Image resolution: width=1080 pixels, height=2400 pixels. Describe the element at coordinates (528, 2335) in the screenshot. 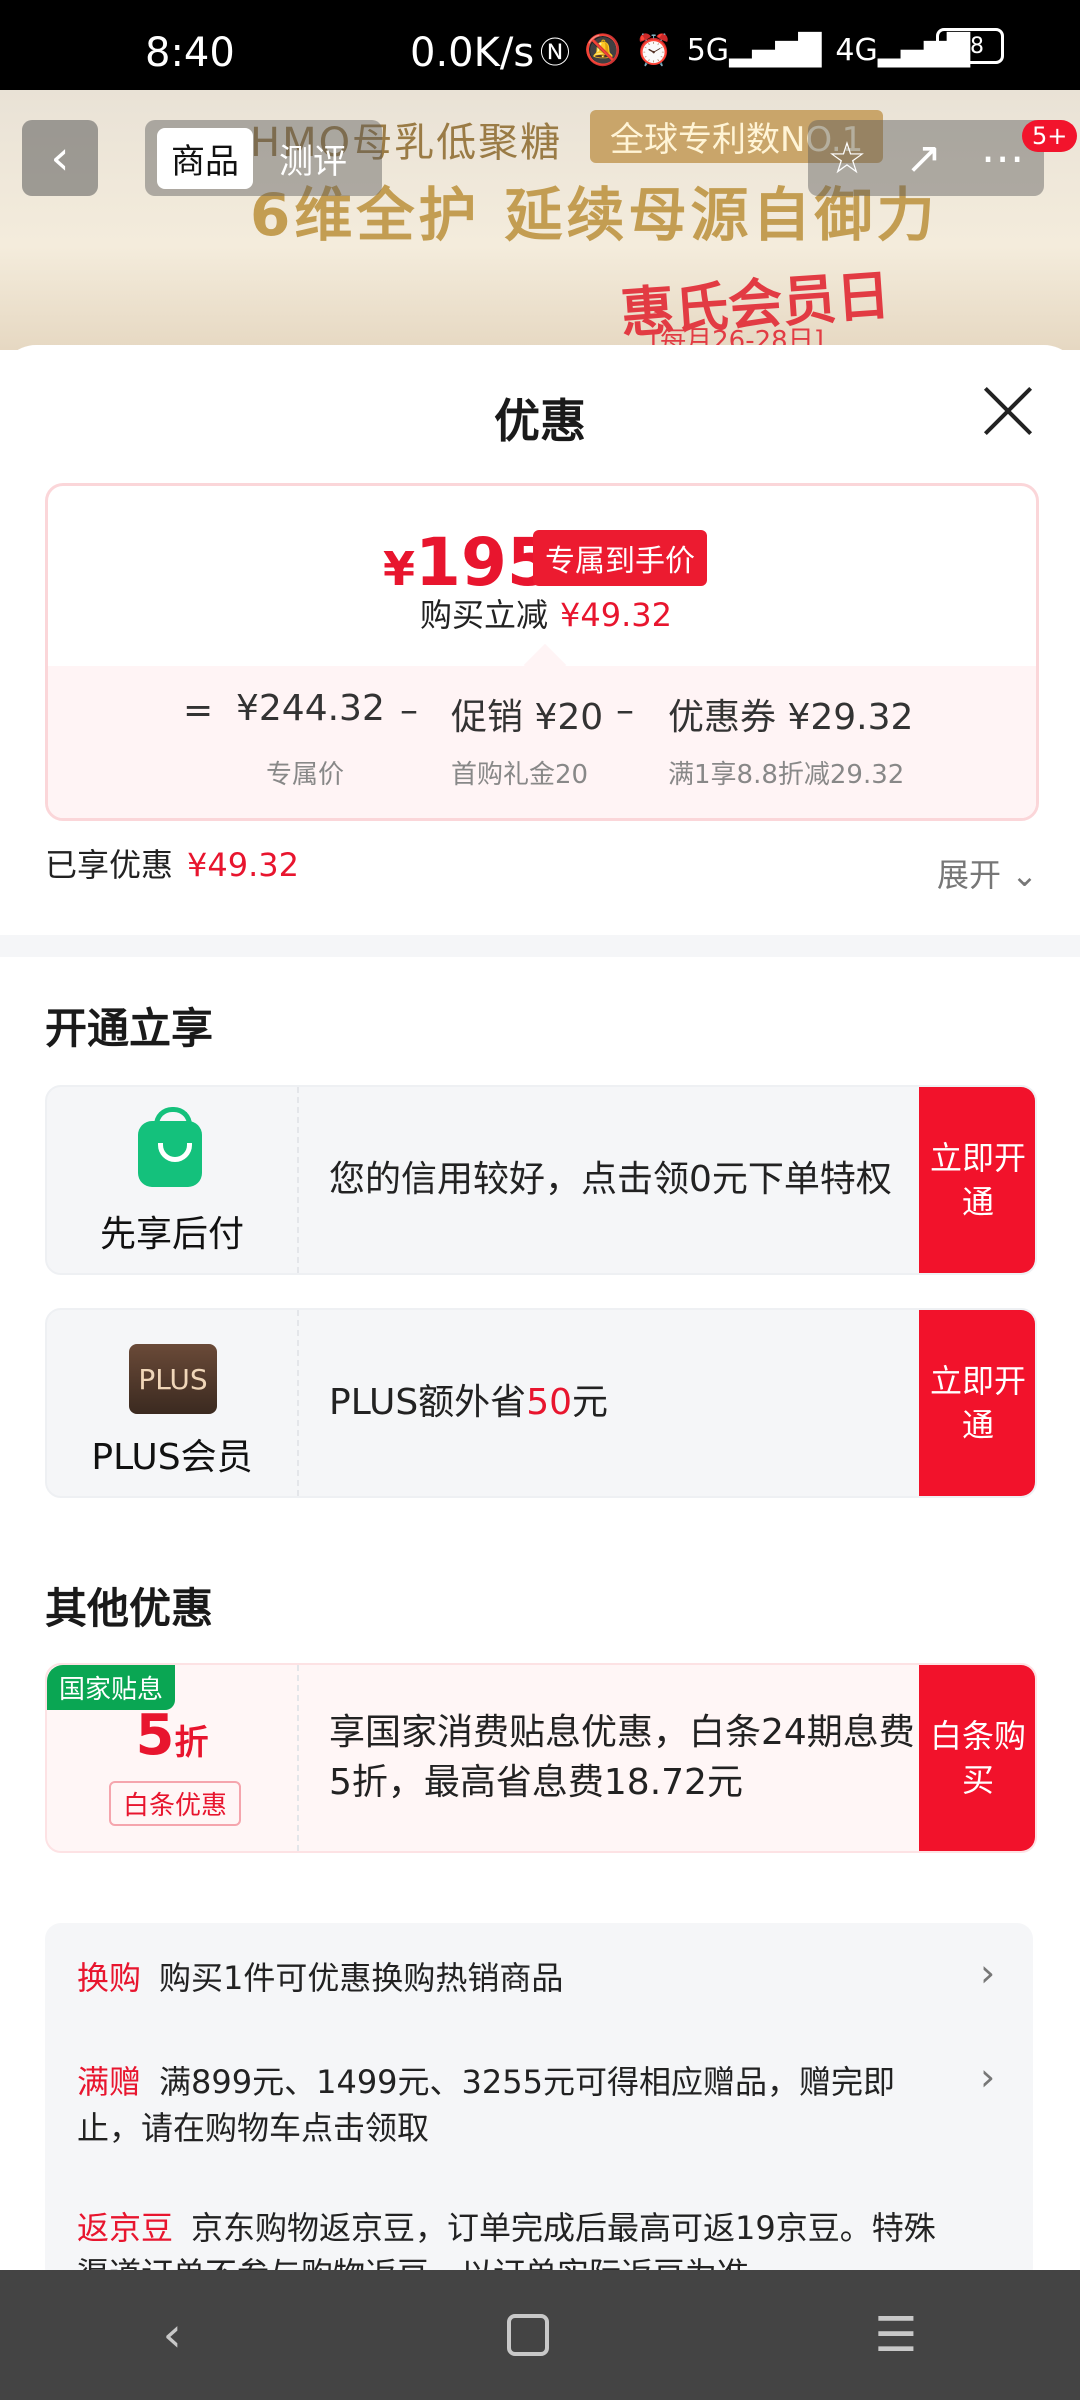

I see `nav-home-icon` at that location.